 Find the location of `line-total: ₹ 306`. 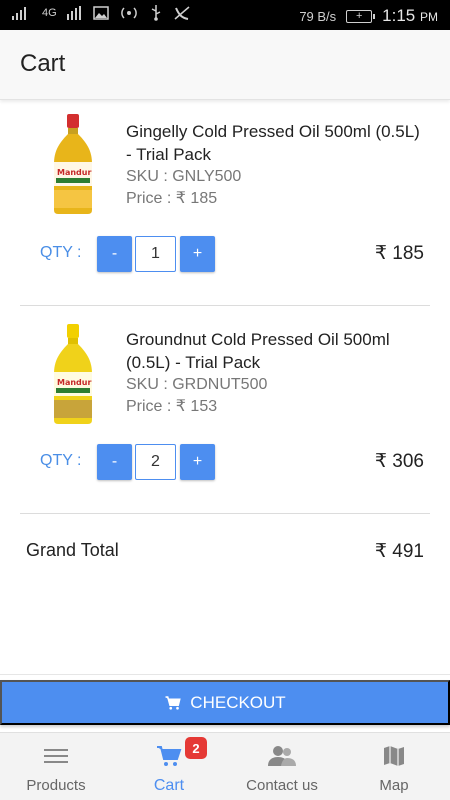

line-total: ₹ 306 is located at coordinates (399, 461).